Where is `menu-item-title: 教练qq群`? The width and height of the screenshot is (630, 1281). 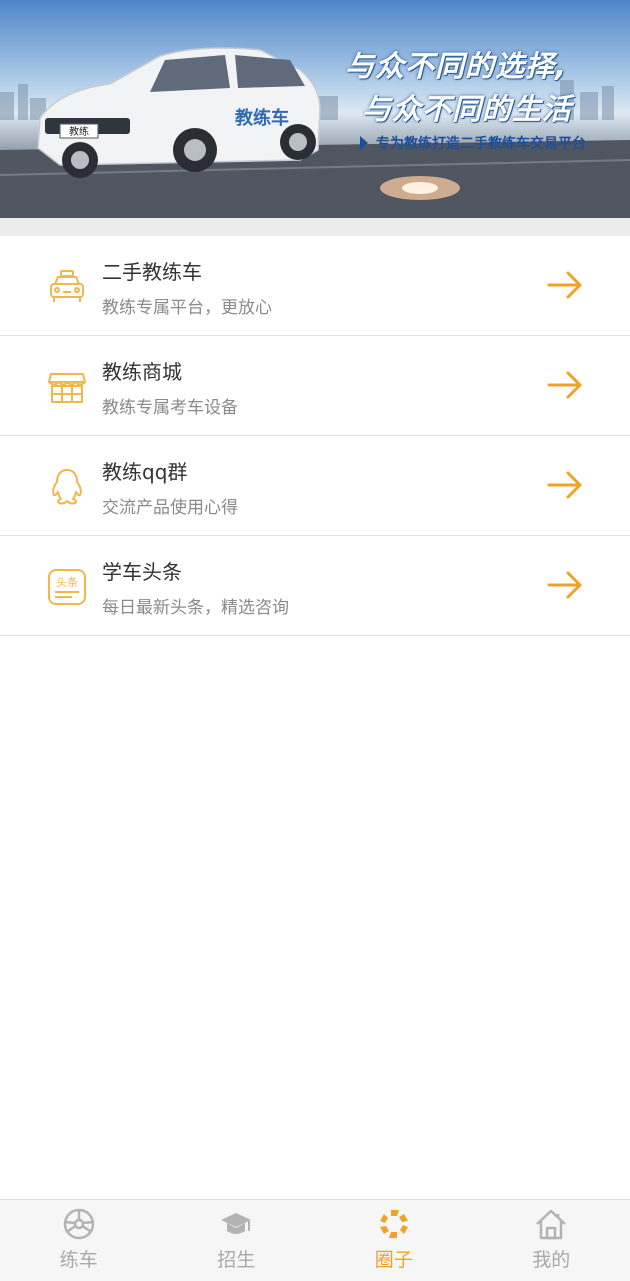 menu-item-title: 教练qq群 is located at coordinates (144, 470).